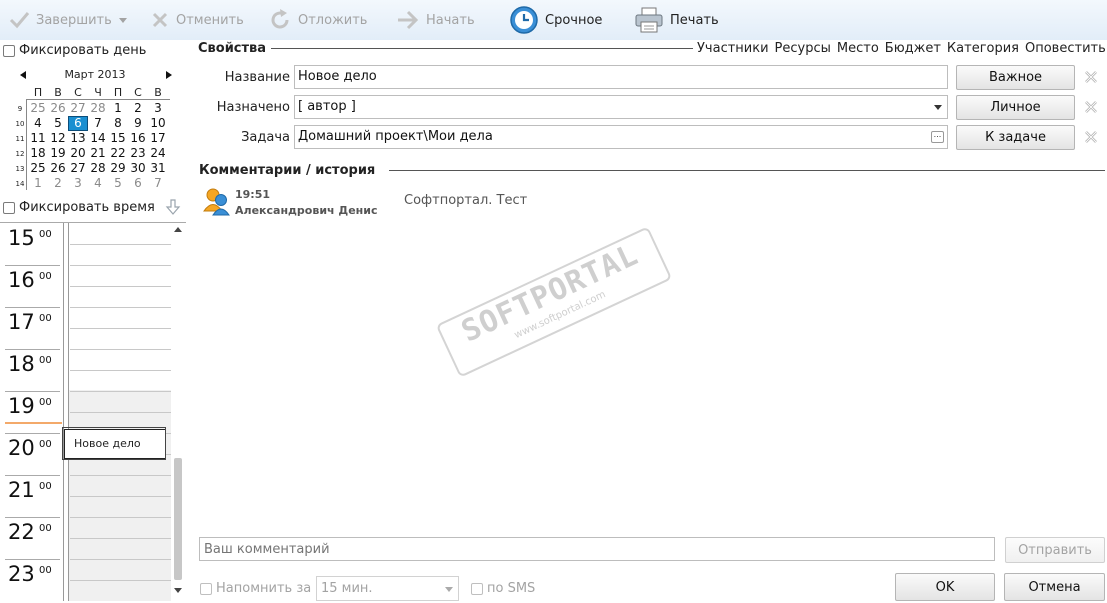 The image size is (1107, 603). What do you see at coordinates (1055, 550) in the screenshot?
I see `send-button: Отправить` at bounding box center [1055, 550].